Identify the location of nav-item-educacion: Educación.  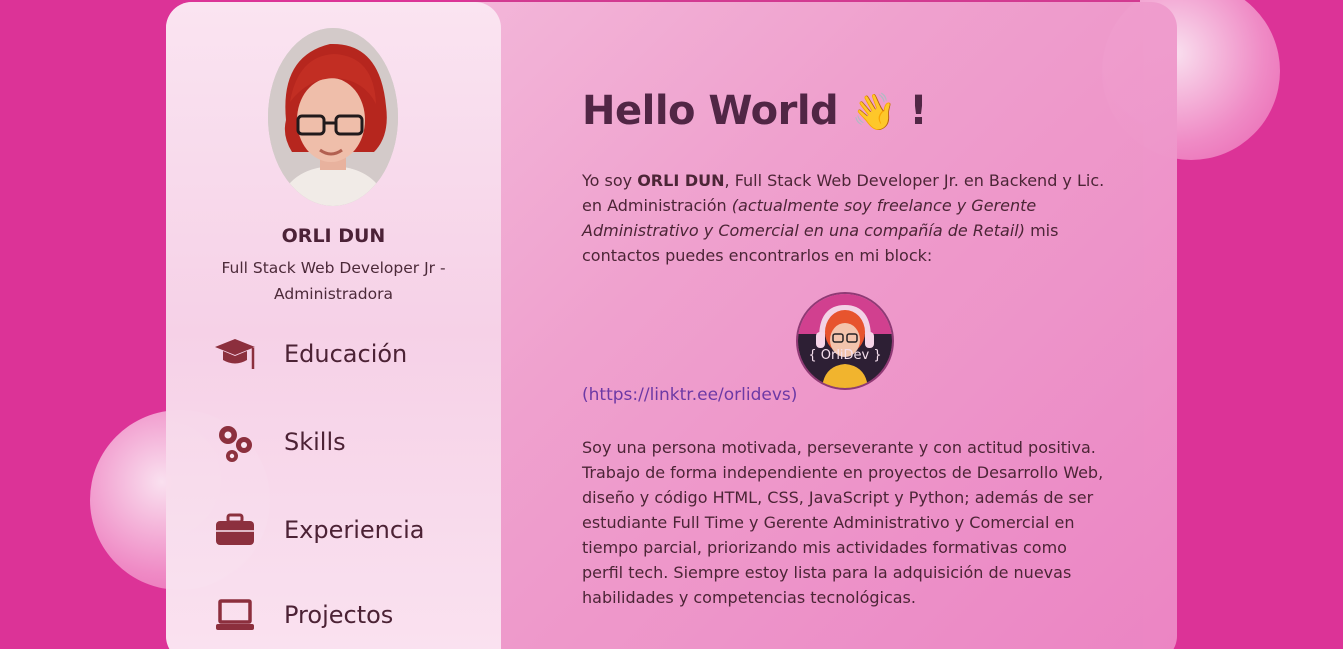
(309, 354).